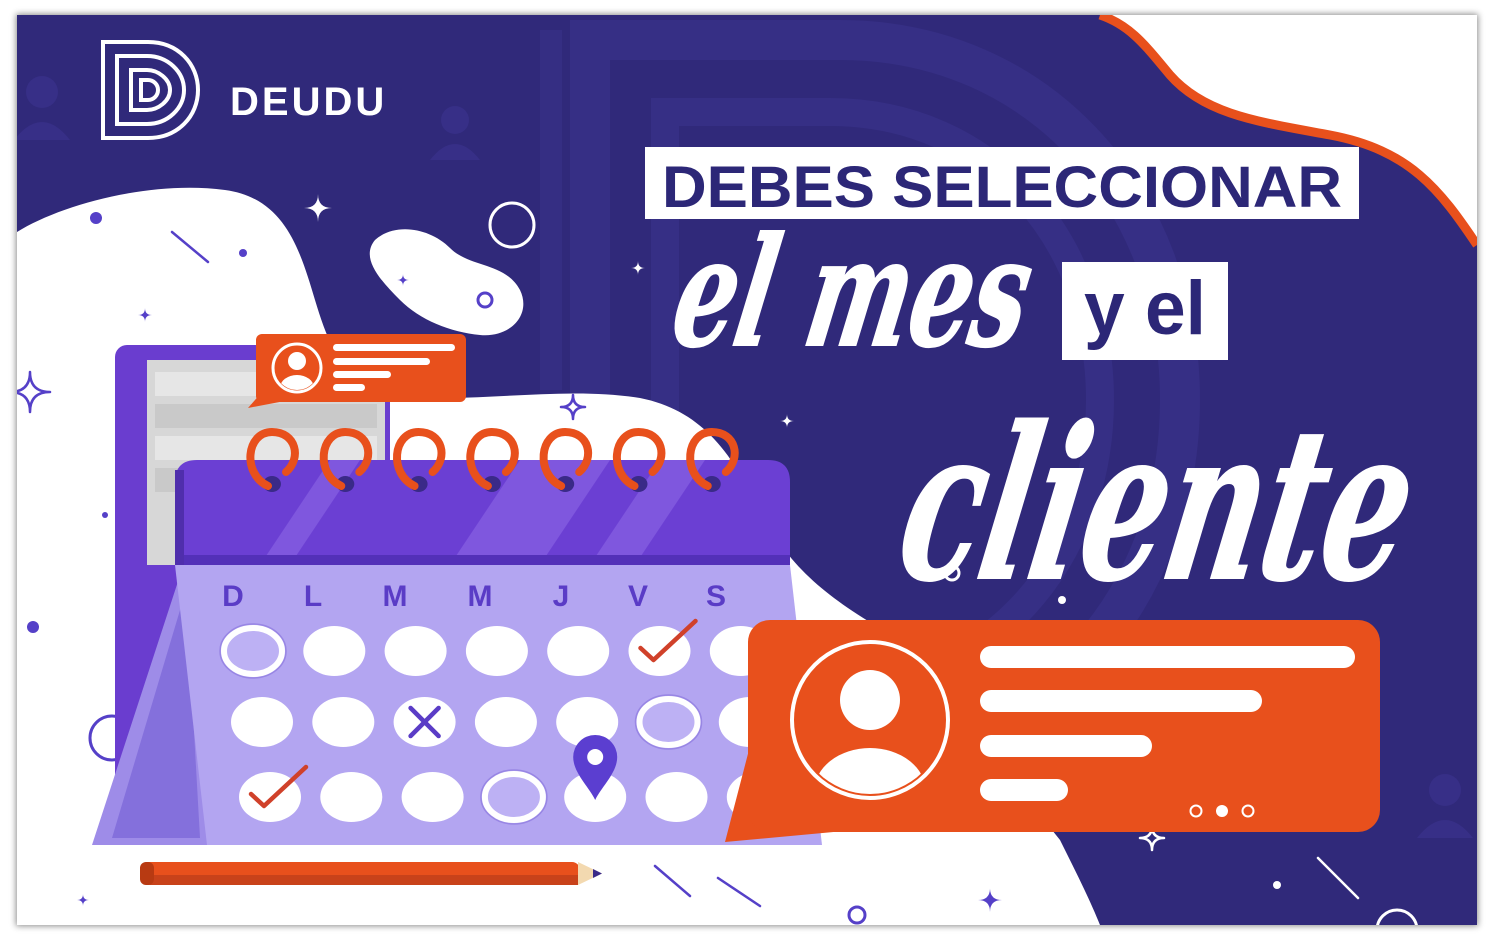  I want to click on pencil-icon, so click(371, 873).